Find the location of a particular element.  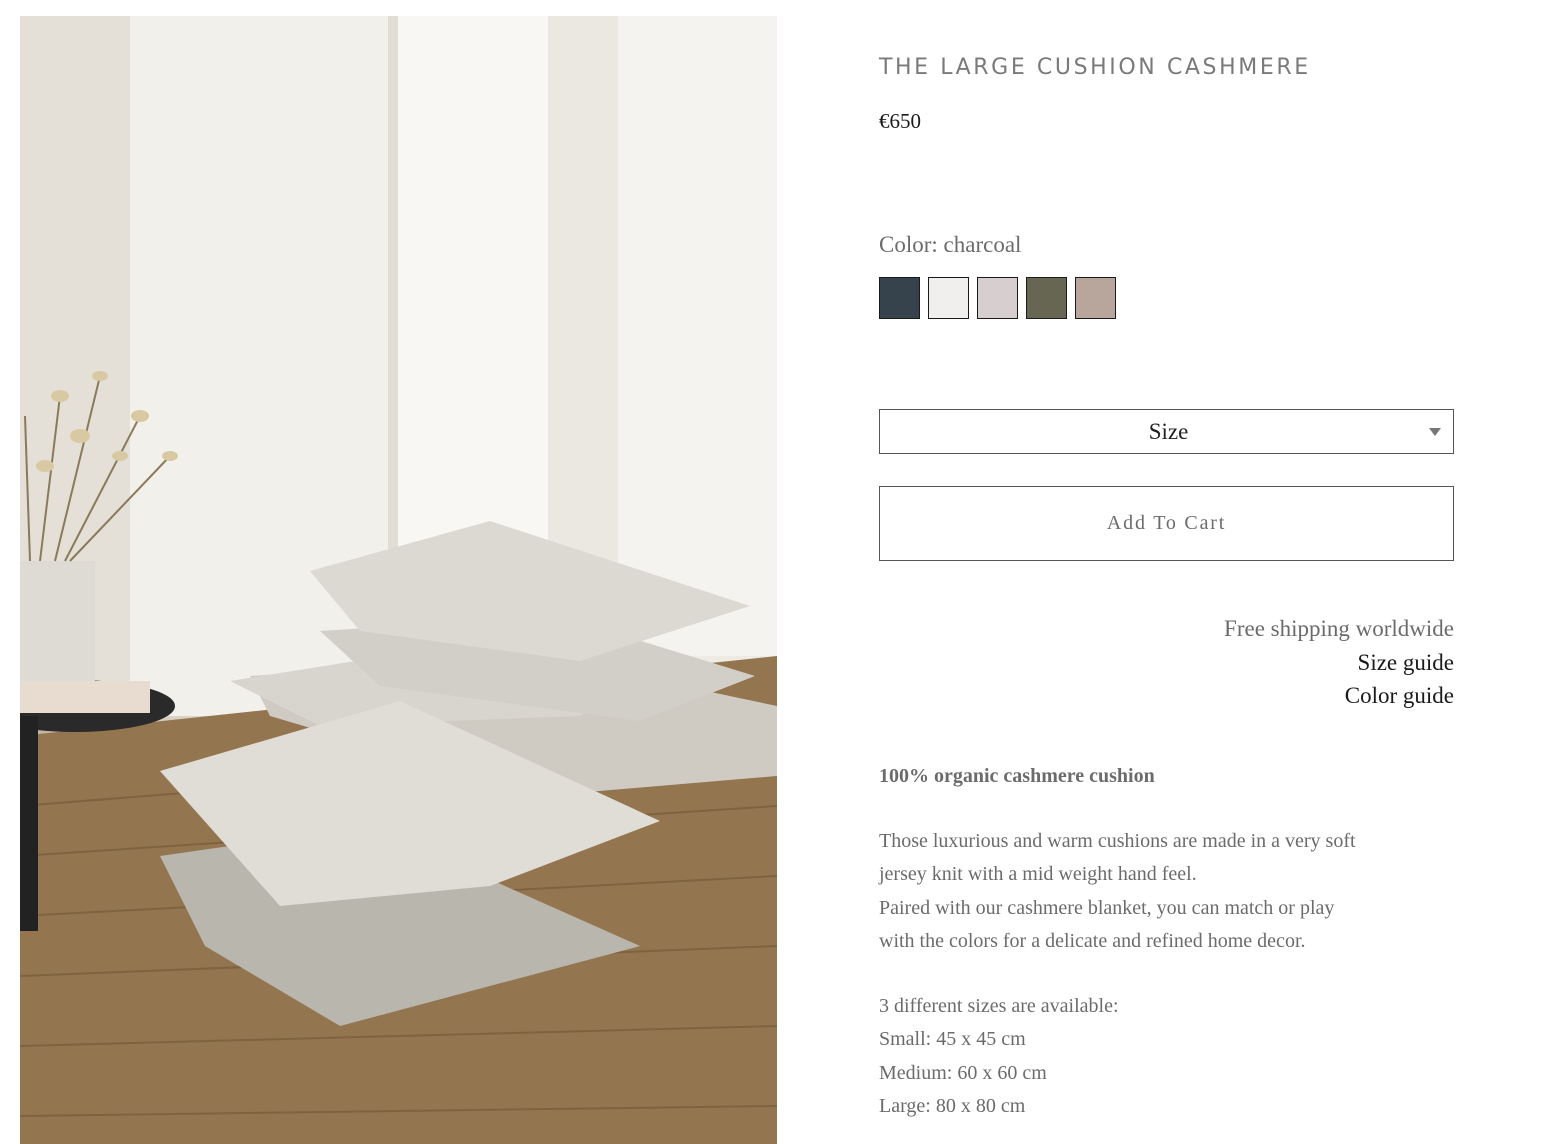

color-swatch-olive is located at coordinates (1046, 298).